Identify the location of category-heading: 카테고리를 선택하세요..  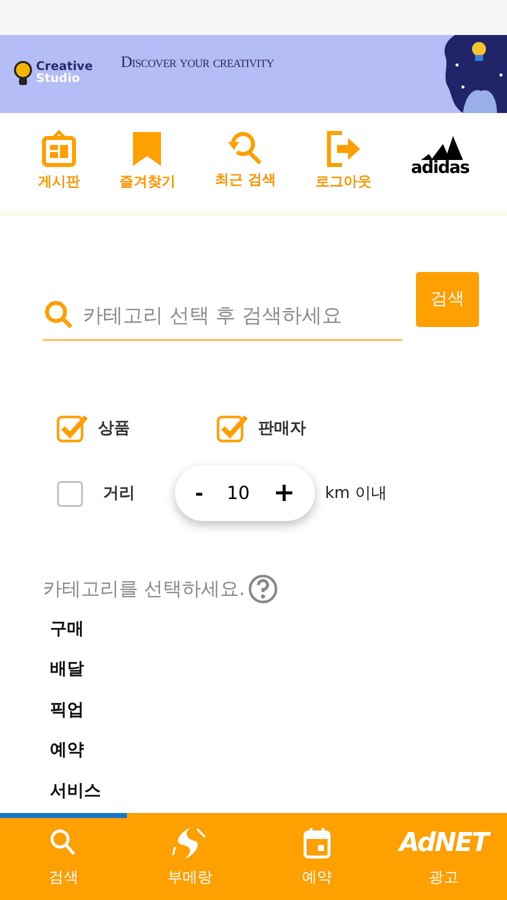
(144, 589).